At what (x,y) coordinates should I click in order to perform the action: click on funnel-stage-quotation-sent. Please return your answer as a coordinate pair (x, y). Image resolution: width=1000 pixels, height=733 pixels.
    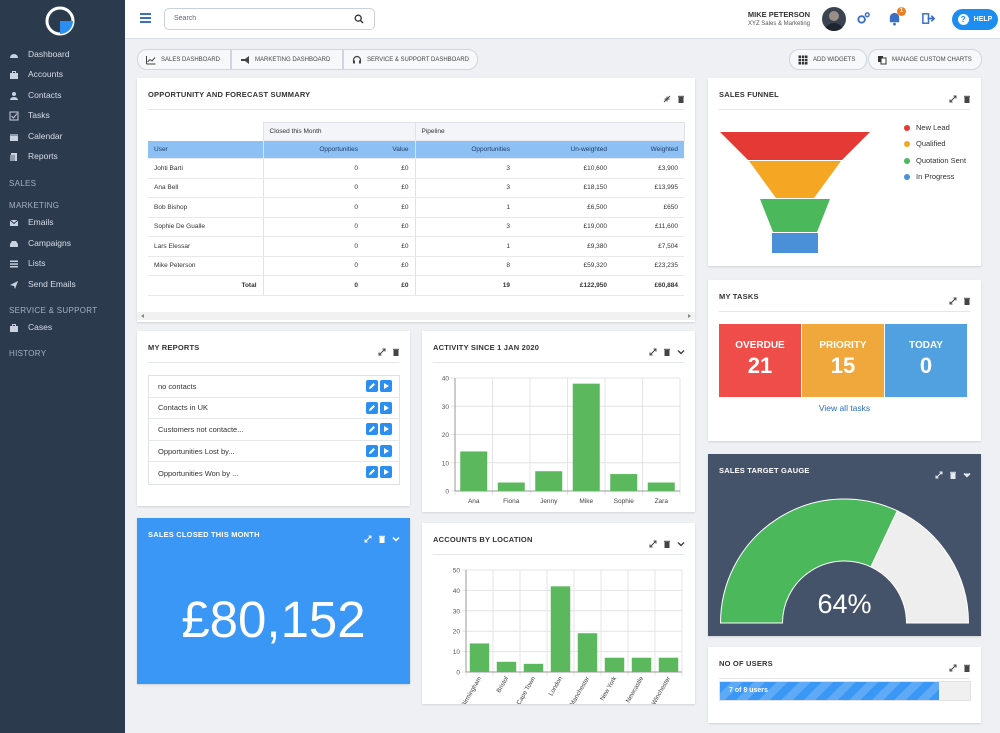
    Looking at the image, I should click on (795, 215).